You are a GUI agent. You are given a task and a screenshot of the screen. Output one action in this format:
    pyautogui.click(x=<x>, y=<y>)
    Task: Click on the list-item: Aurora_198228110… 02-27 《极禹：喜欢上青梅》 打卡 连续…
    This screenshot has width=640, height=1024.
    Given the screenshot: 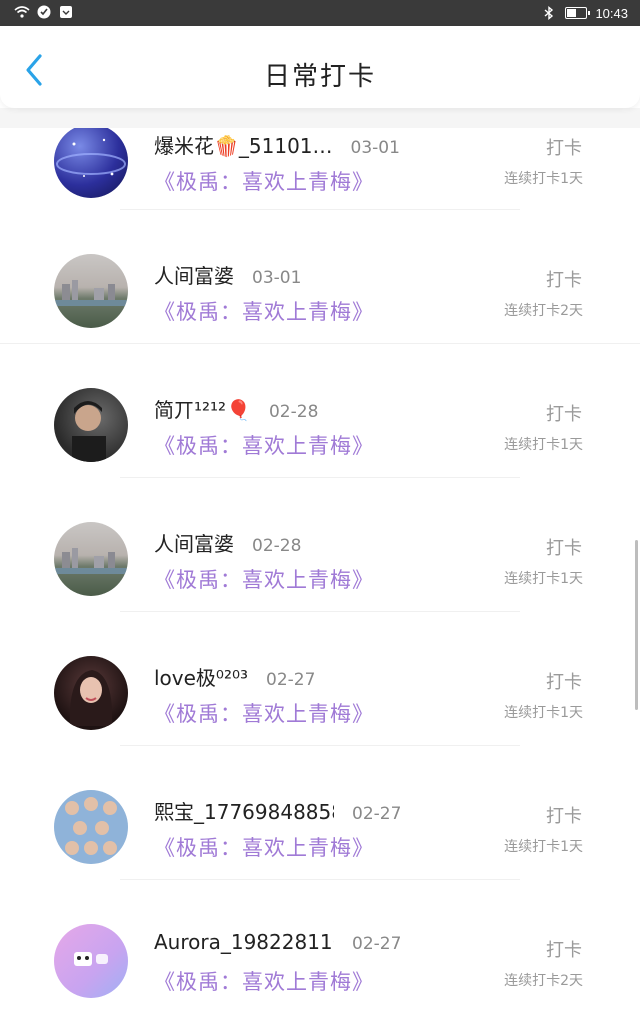 What is the action you would take?
    pyautogui.click(x=320, y=947)
    